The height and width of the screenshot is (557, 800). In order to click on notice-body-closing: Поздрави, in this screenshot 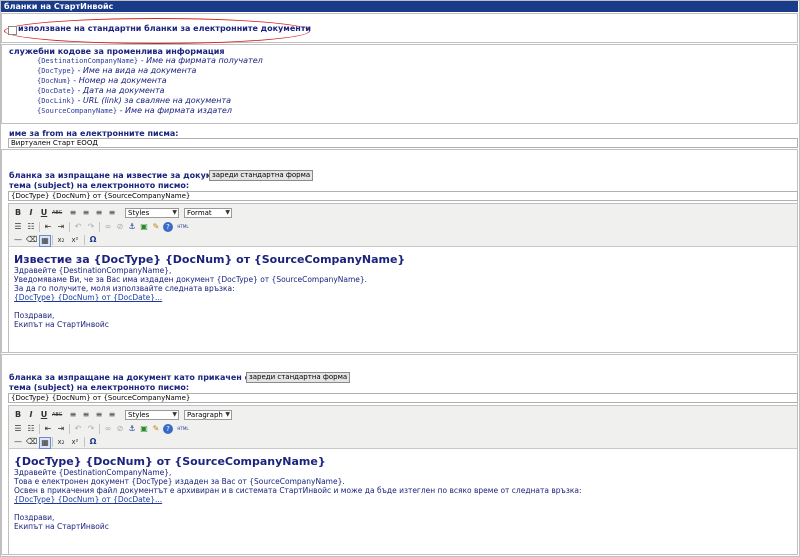, I will do `click(34, 315)`.